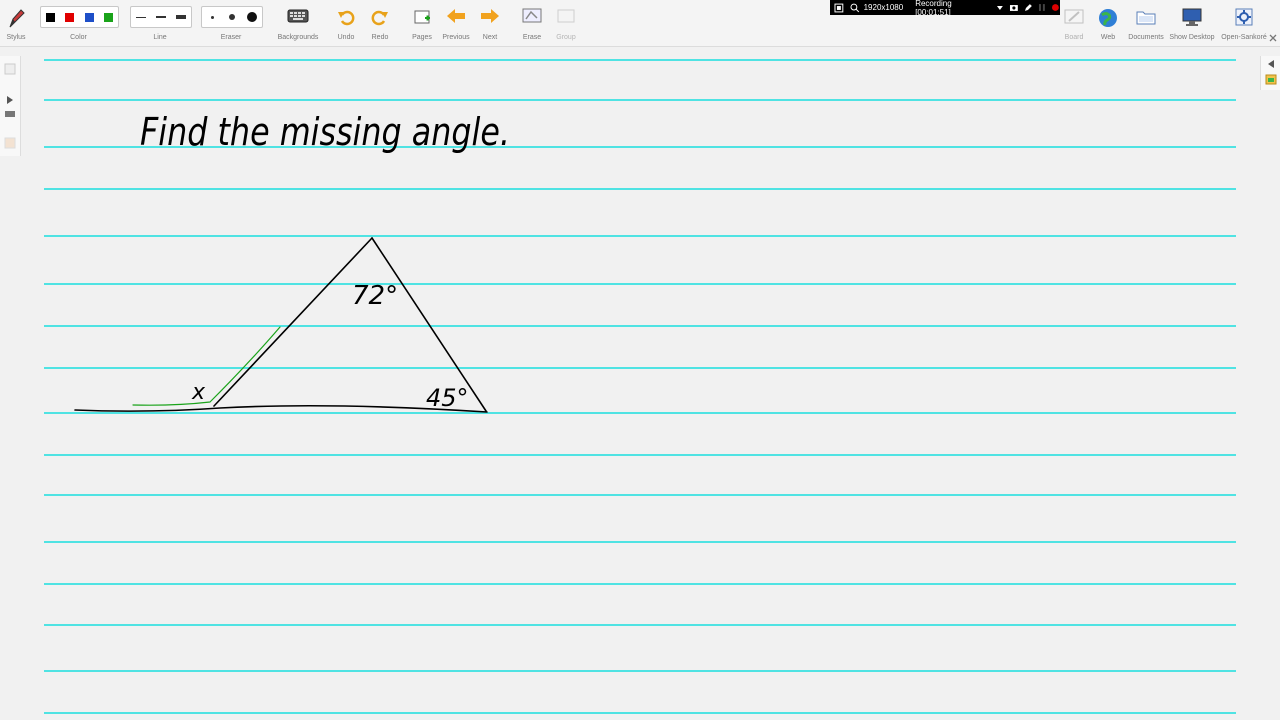 The image size is (1280, 720). Describe the element at coordinates (1055, 7) in the screenshot. I see `record-stop-icon` at that location.